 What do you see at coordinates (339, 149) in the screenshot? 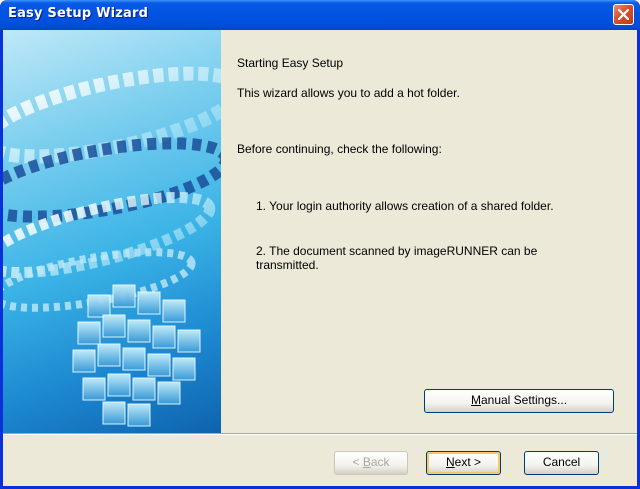
I see `checklist-intro-text: Before continuing, check the following:` at bounding box center [339, 149].